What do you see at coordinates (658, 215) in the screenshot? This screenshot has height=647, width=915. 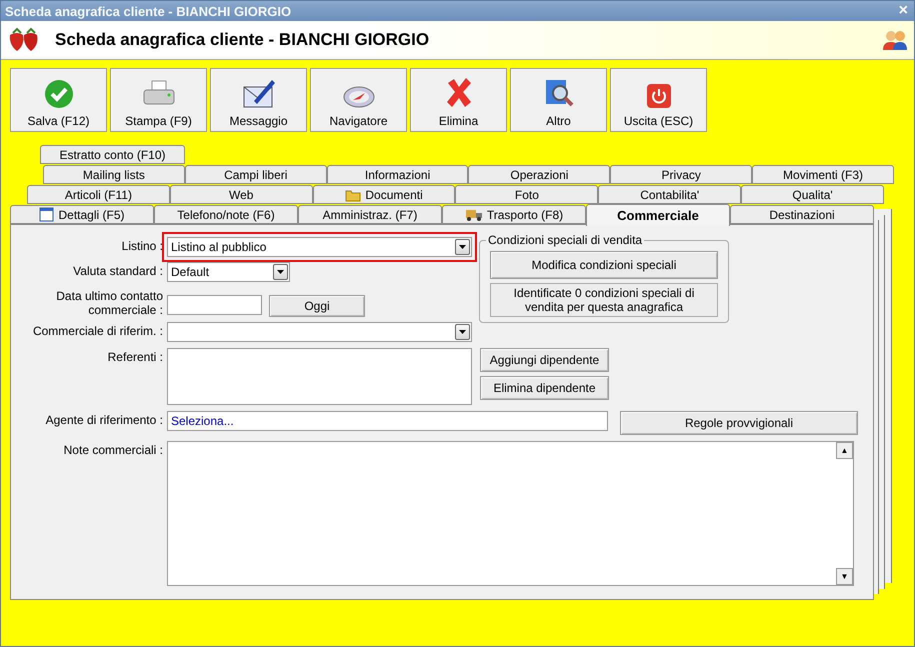 I see `tab: Commerciale` at bounding box center [658, 215].